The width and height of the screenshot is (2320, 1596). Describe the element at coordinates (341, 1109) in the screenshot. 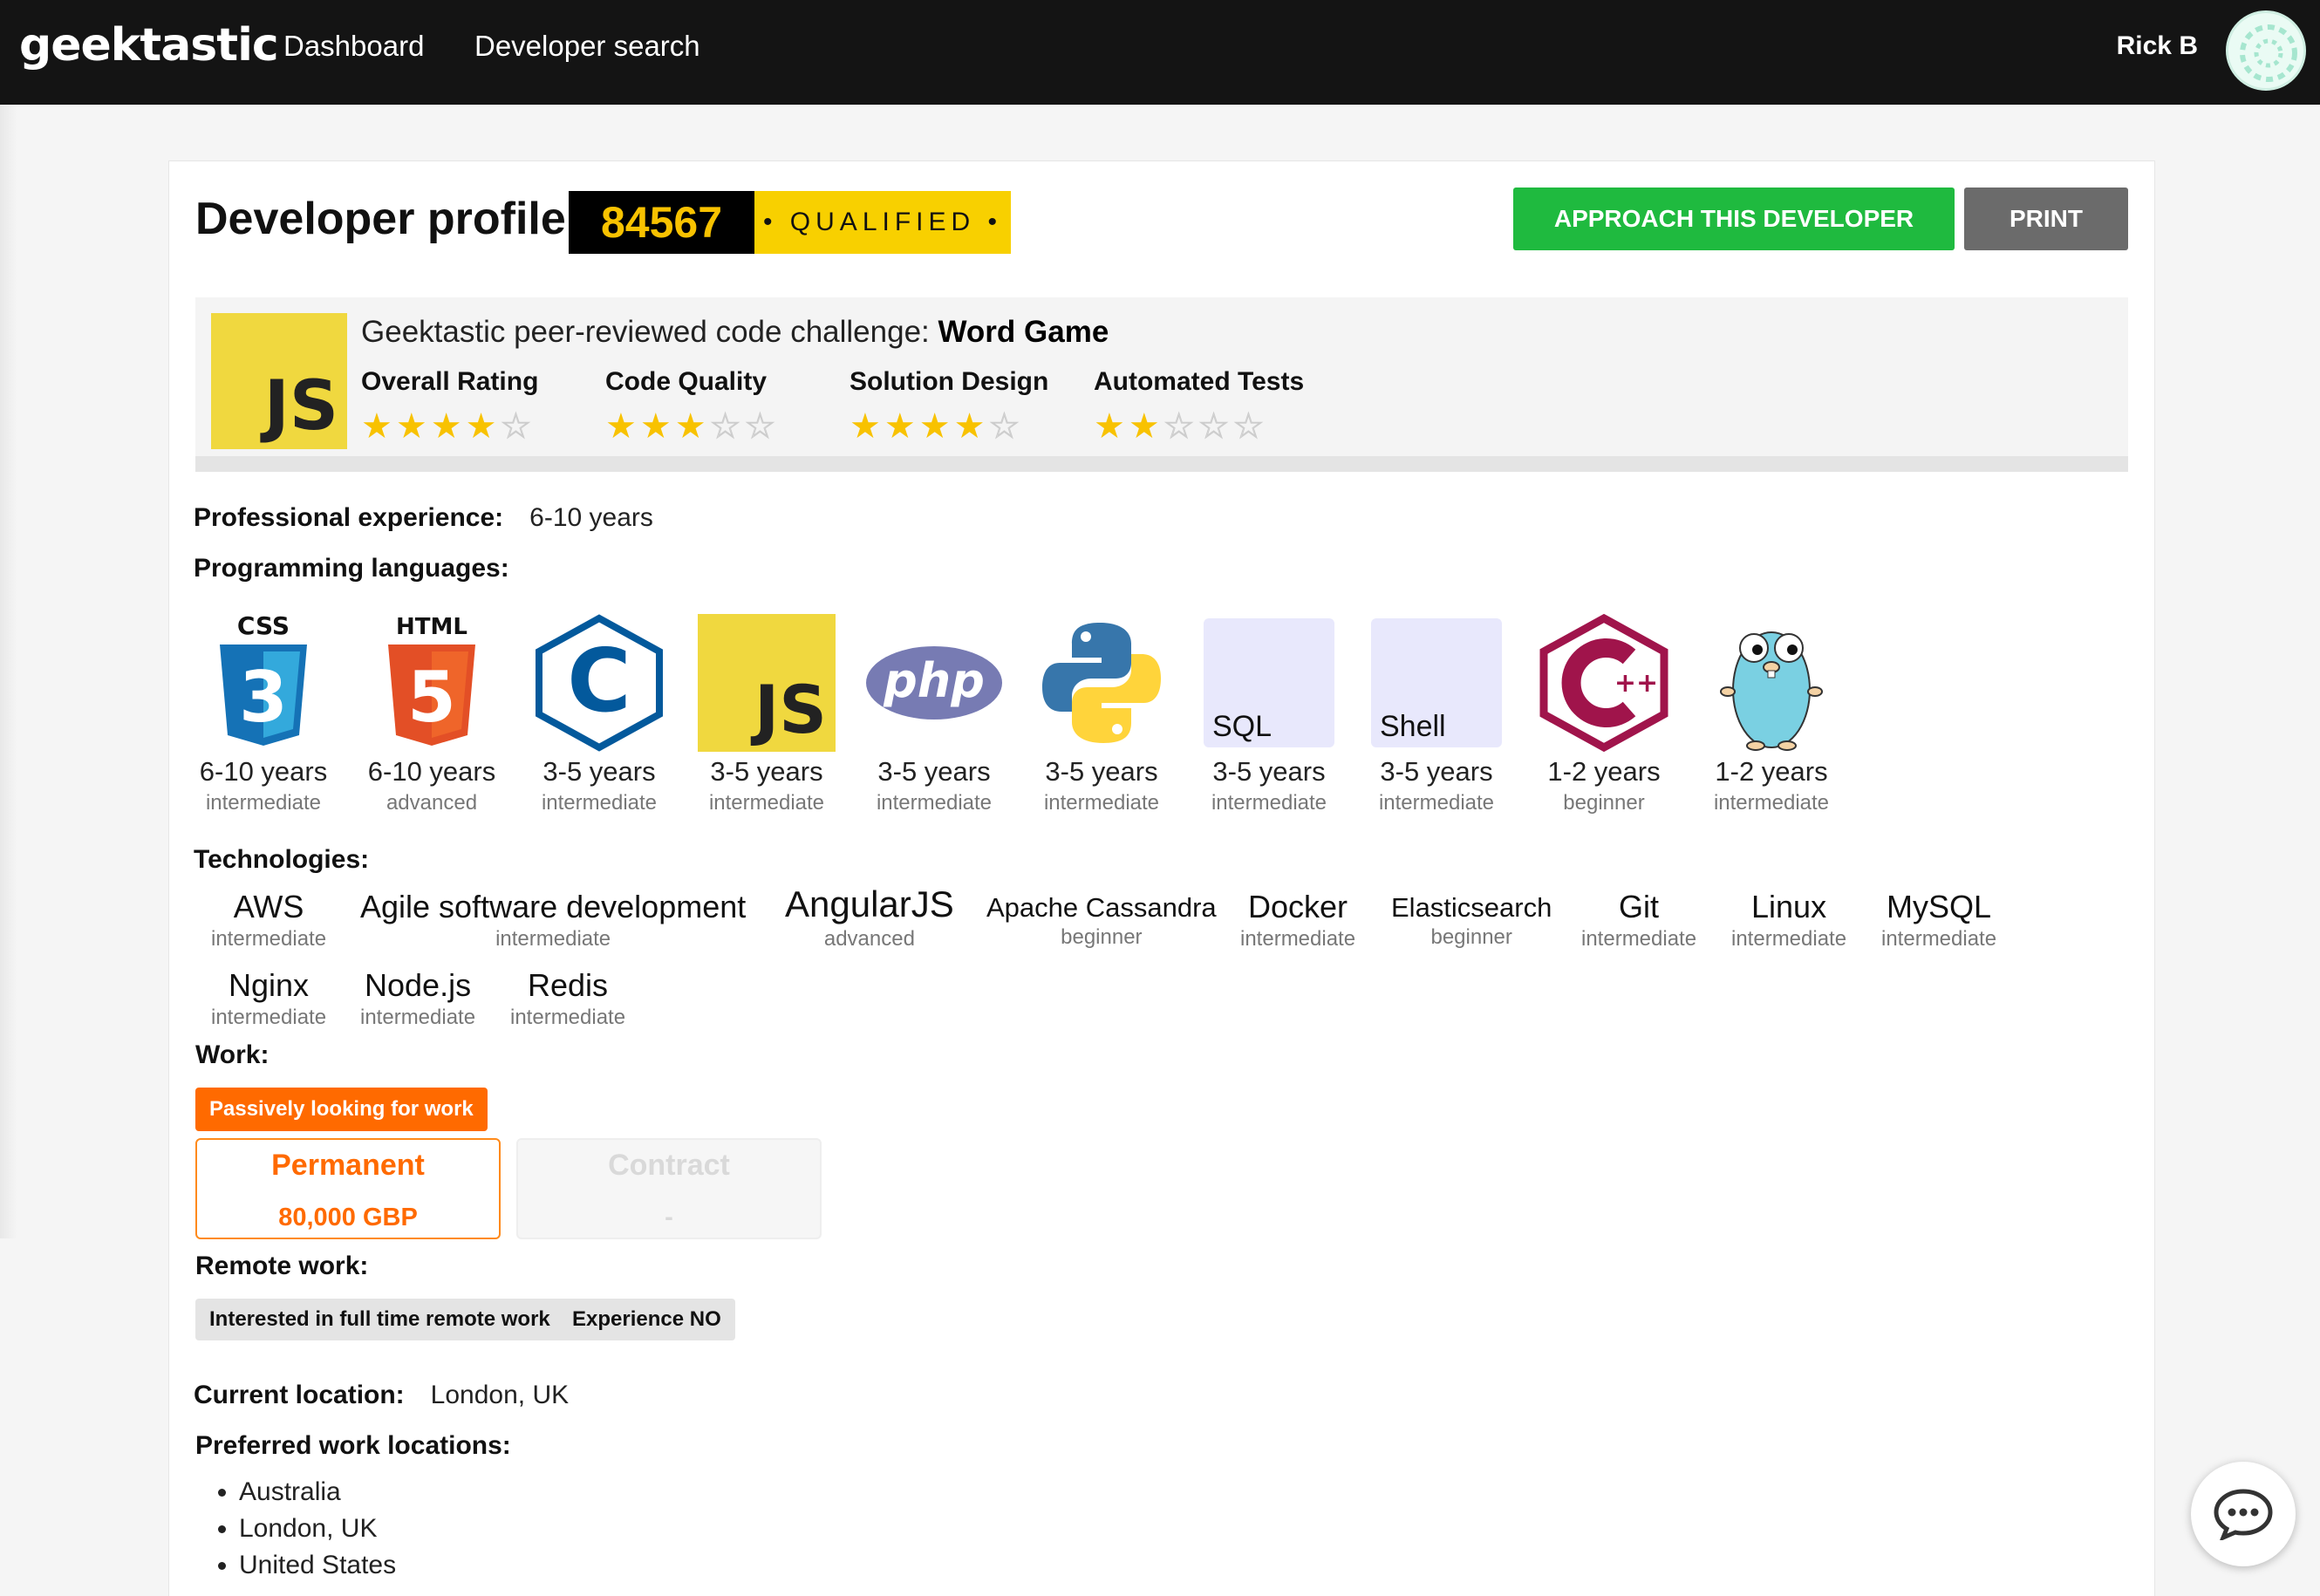

I see `work-status-badge: Passively looking for work` at that location.